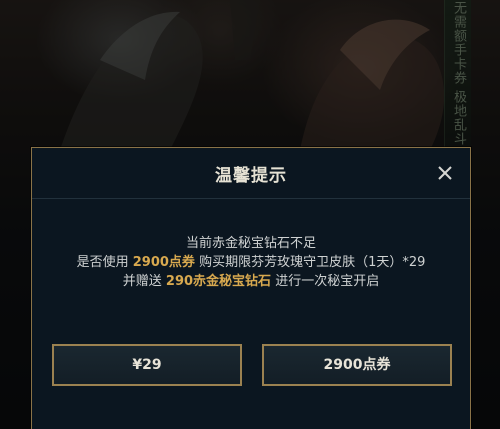 The image size is (500, 429). Describe the element at coordinates (147, 365) in the screenshot. I see `pay-rmb-button: ¥29` at that location.